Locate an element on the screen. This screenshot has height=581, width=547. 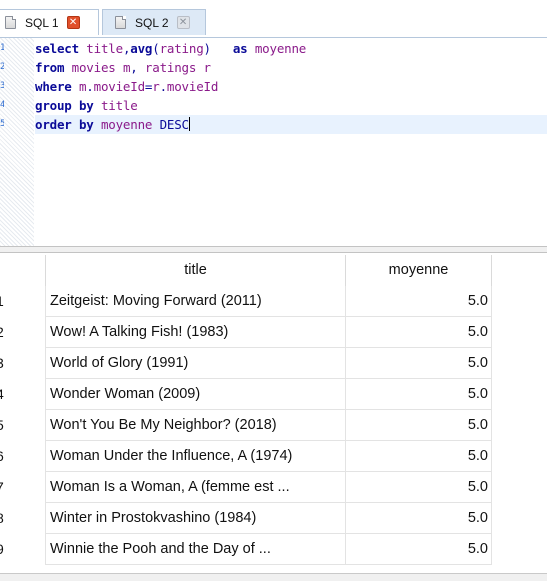
editor-tab-bar: SQL 1 ✕ SQL 2 ✕ is located at coordinates (273, 19).